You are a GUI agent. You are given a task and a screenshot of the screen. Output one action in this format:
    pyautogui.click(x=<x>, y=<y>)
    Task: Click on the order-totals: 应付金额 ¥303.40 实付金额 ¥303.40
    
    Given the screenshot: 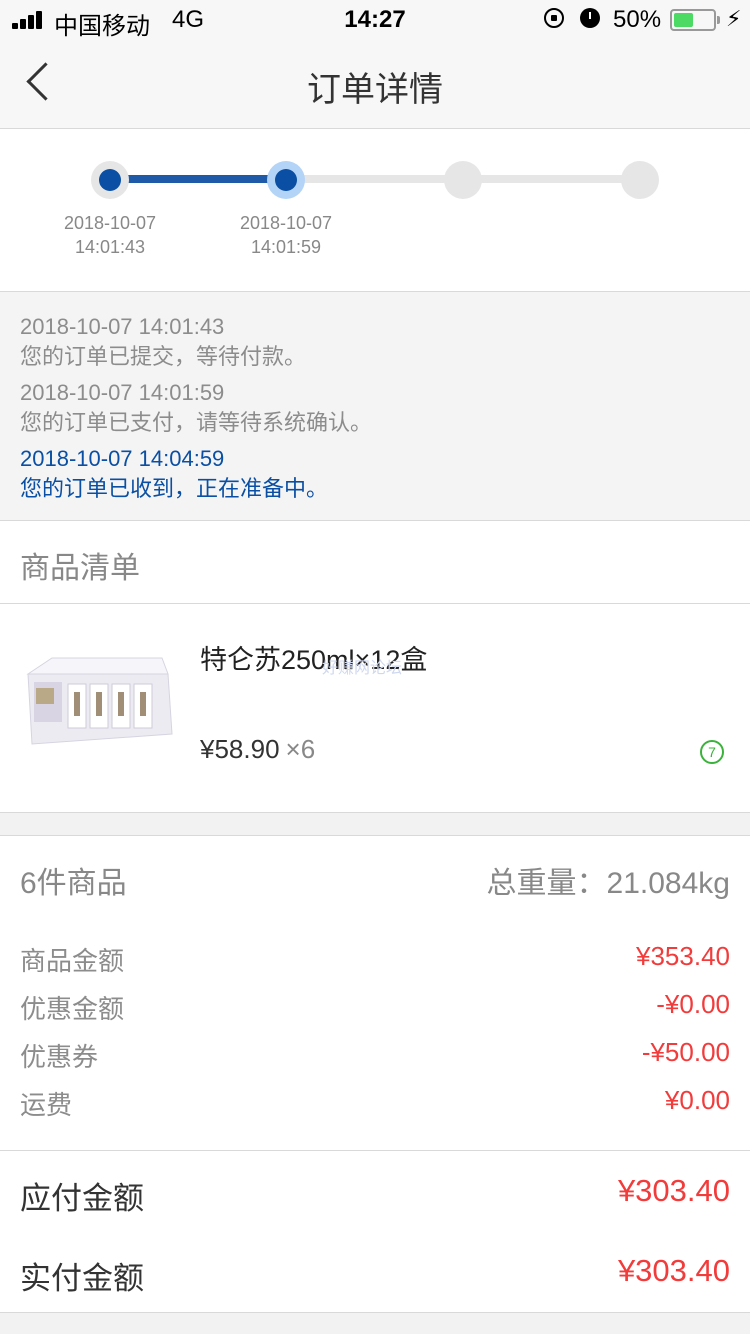 What is the action you would take?
    pyautogui.click(x=375, y=1232)
    